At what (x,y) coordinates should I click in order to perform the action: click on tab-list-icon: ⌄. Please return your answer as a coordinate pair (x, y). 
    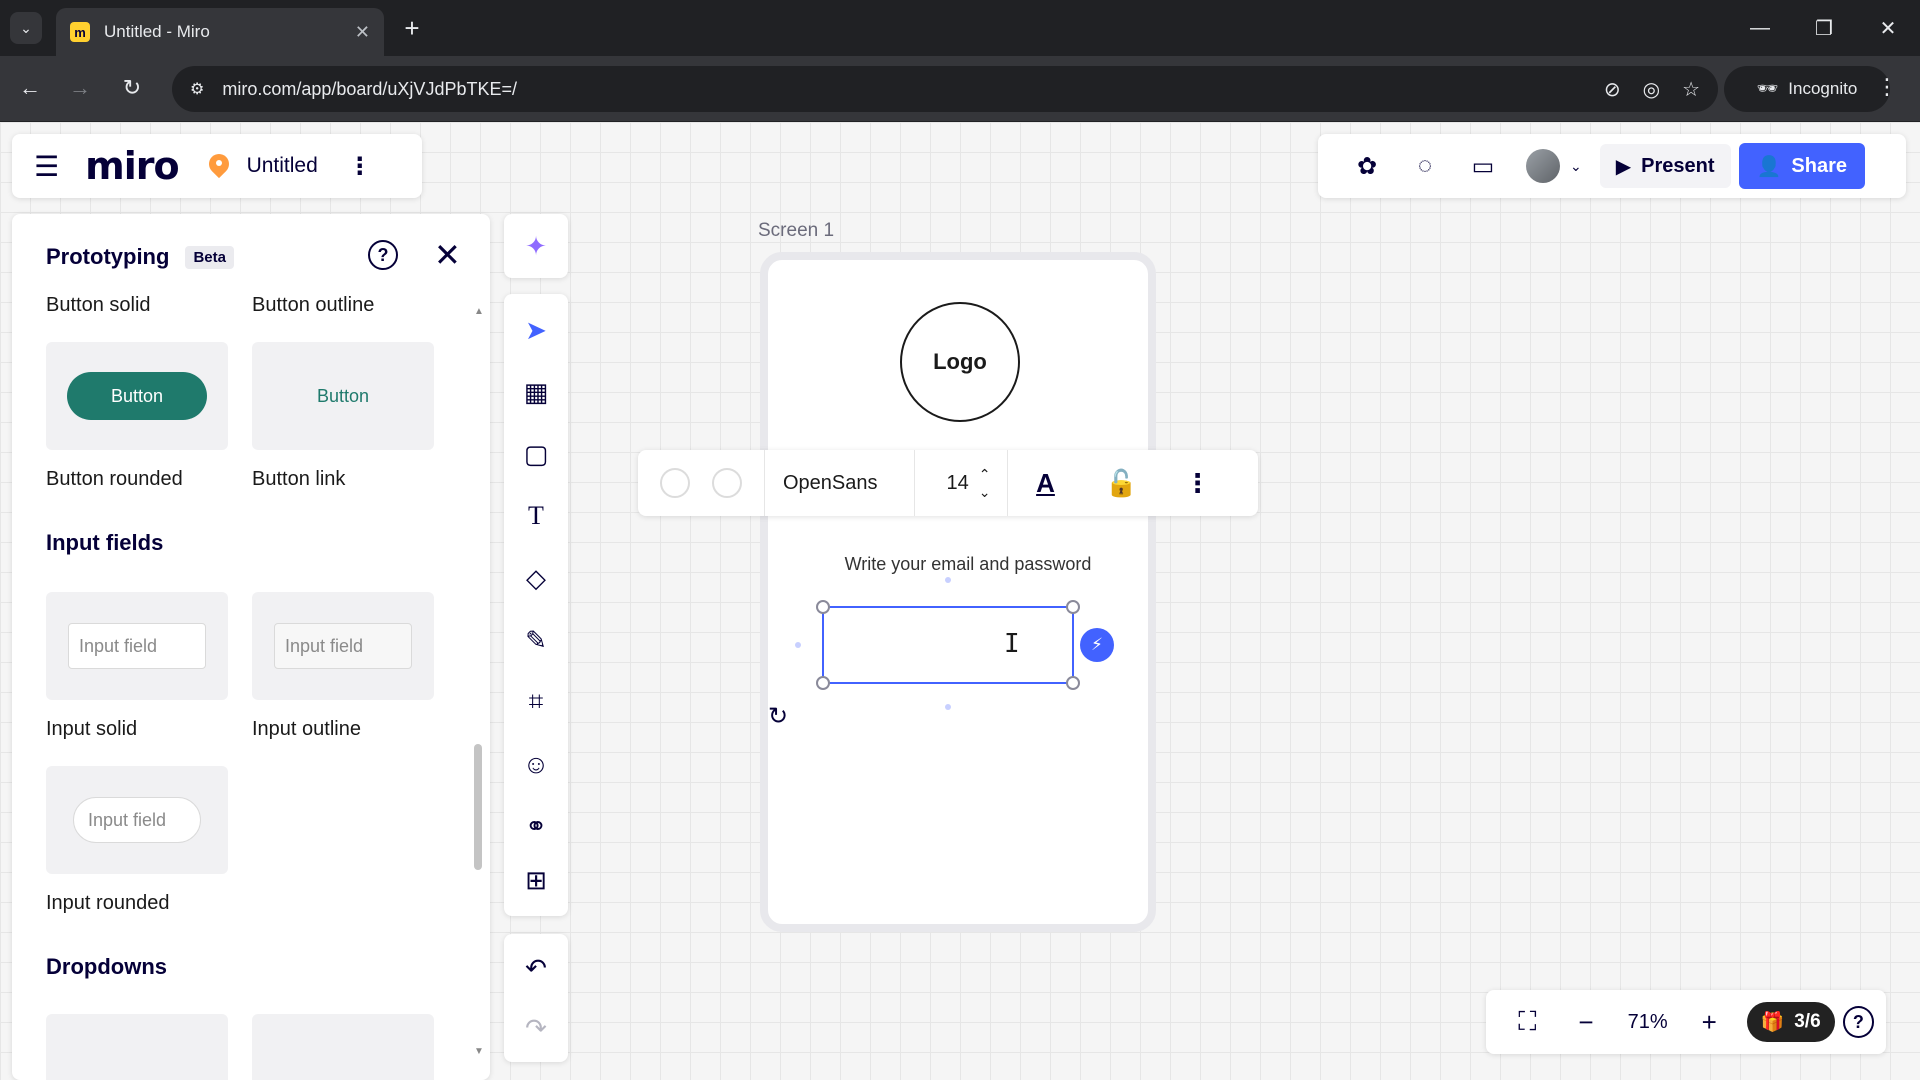
    Looking at the image, I should click on (26, 28).